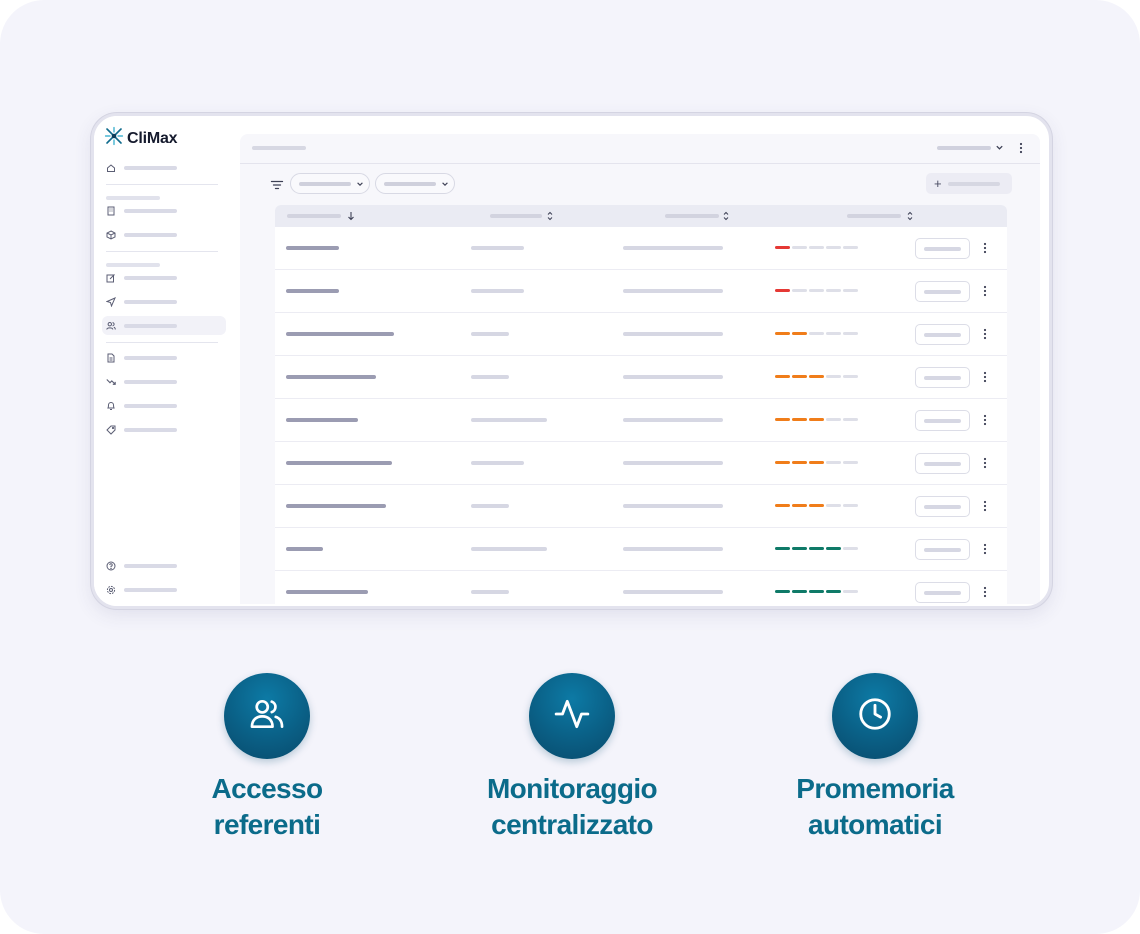  Describe the element at coordinates (970, 148) in the screenshot. I see `account-select` at that location.